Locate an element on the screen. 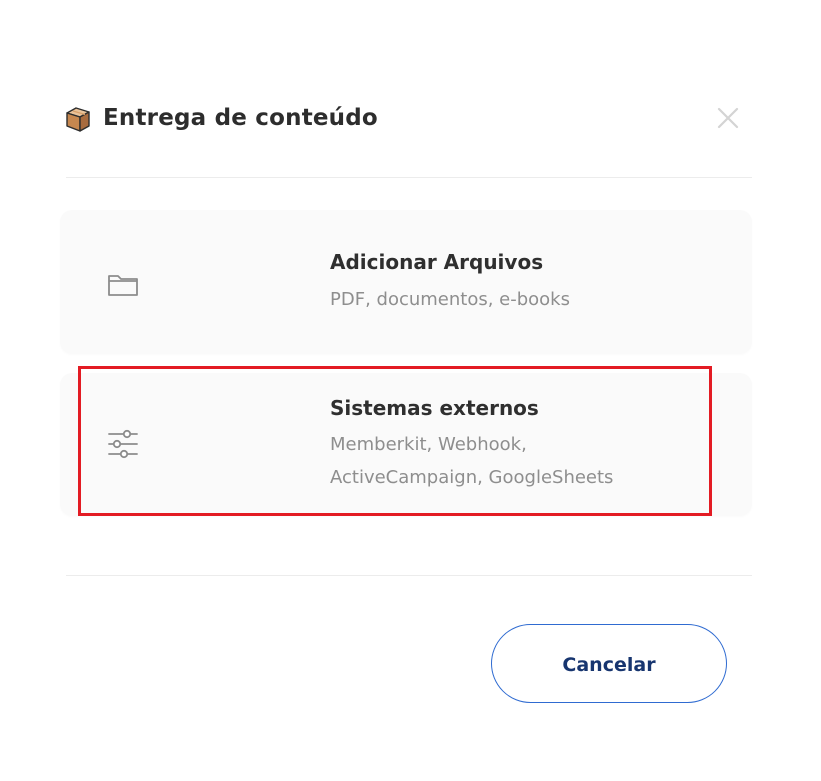 Image resolution: width=821 pixels, height=781 pixels. cancel-button: Cancelar is located at coordinates (609, 663).